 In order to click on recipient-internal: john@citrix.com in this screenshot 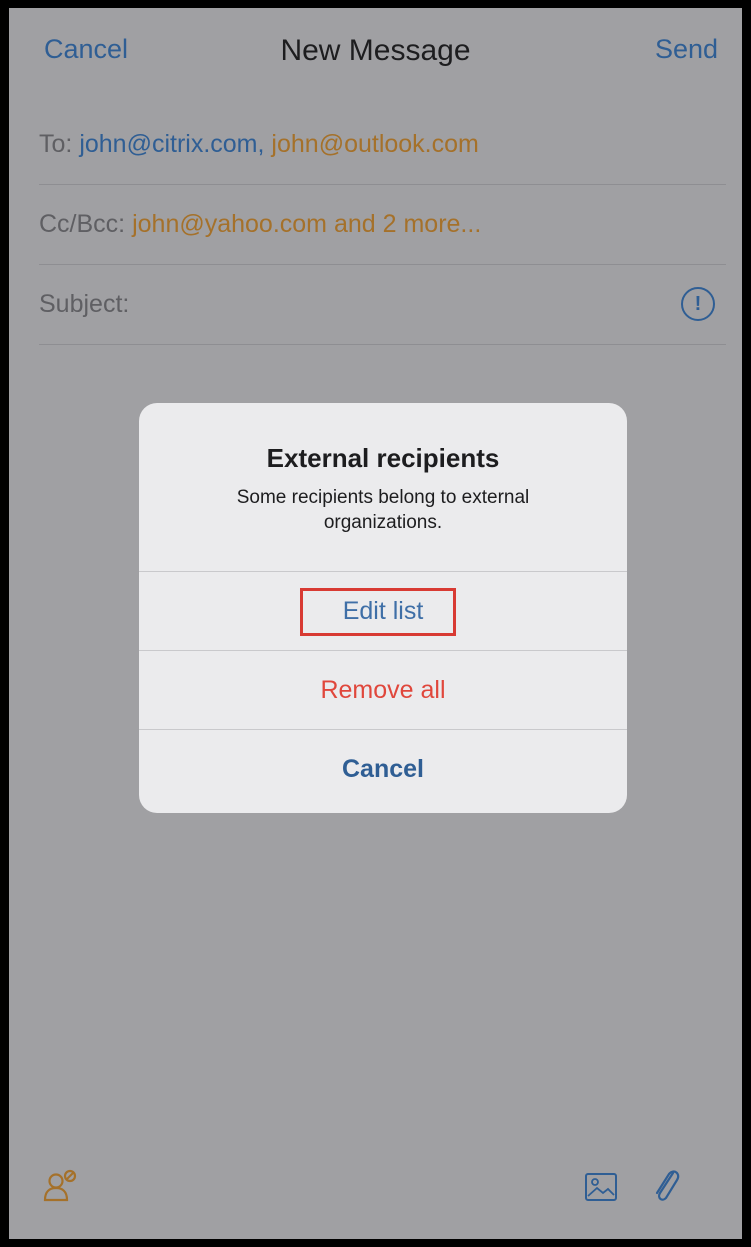, I will do `click(168, 144)`.